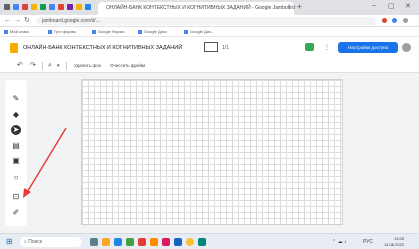 The height and width of the screenshot is (249, 419). Describe the element at coordinates (58, 66) in the screenshot. I see `zoom-dropdown-icon: ▾` at that location.